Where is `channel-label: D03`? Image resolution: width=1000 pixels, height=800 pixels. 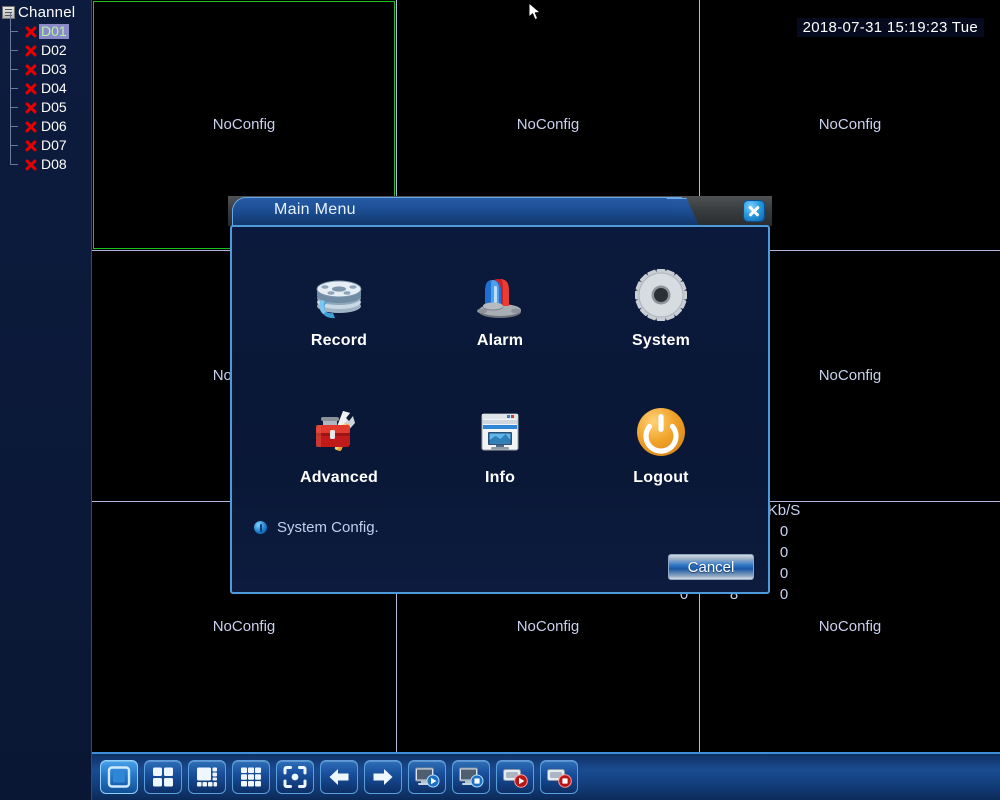
channel-label: D03 is located at coordinates (54, 69).